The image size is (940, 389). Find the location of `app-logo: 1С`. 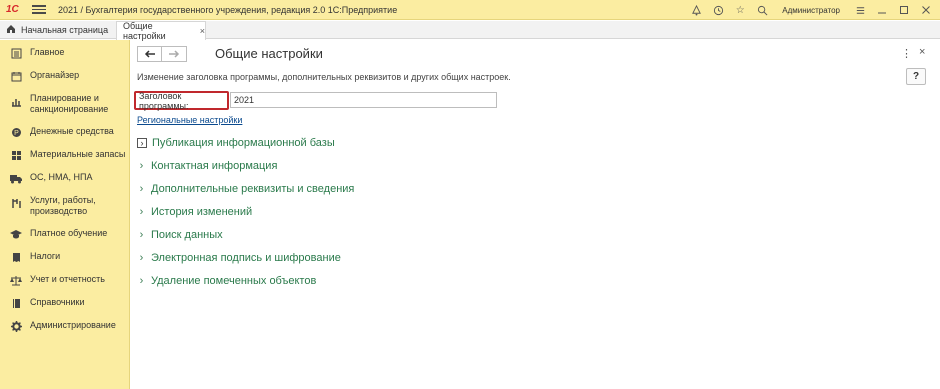

app-logo: 1С is located at coordinates (12, 9).